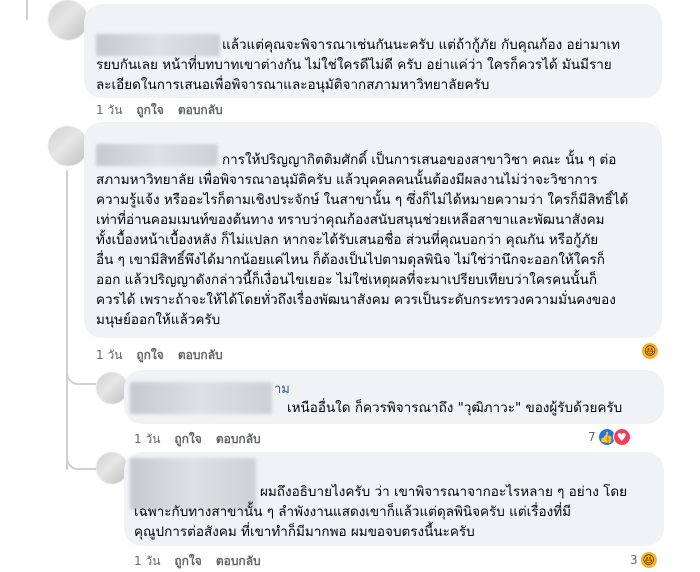  Describe the element at coordinates (634, 560) in the screenshot. I see `reaction-count: 3` at that location.